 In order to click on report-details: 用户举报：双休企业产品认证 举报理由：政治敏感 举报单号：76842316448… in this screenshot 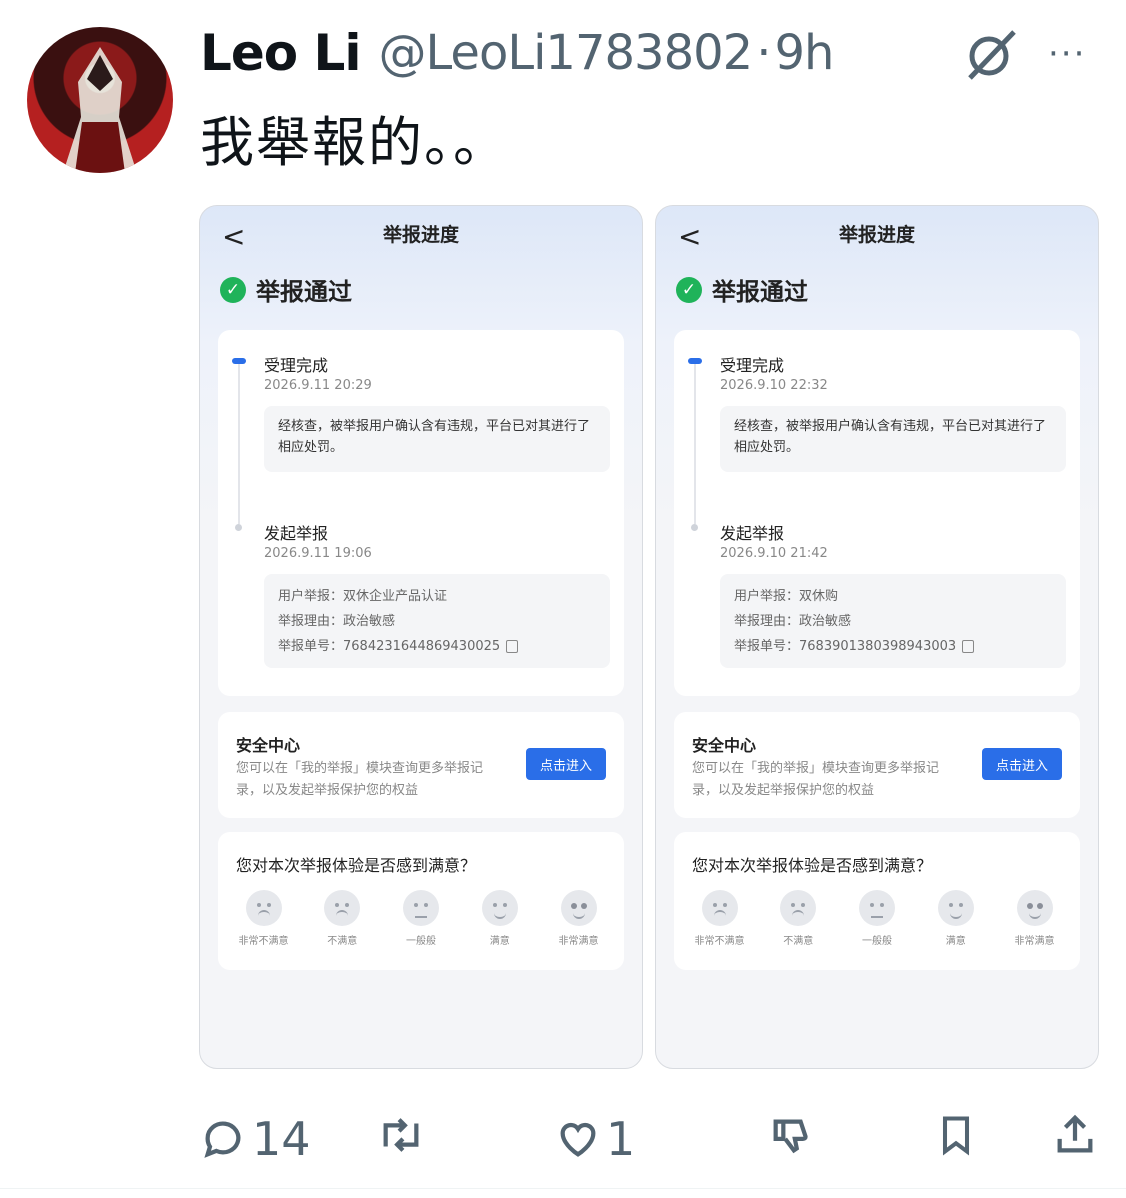, I will do `click(437, 621)`.